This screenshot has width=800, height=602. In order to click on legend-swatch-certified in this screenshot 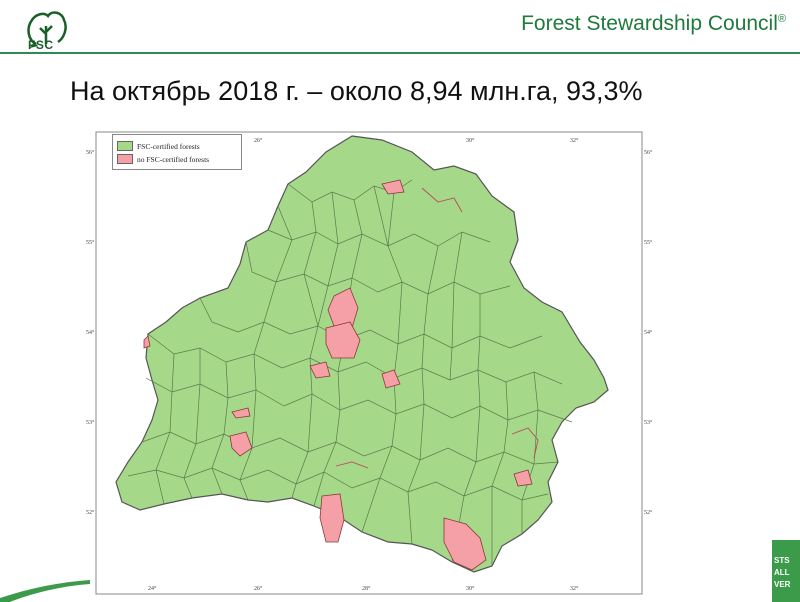, I will do `click(125, 146)`.